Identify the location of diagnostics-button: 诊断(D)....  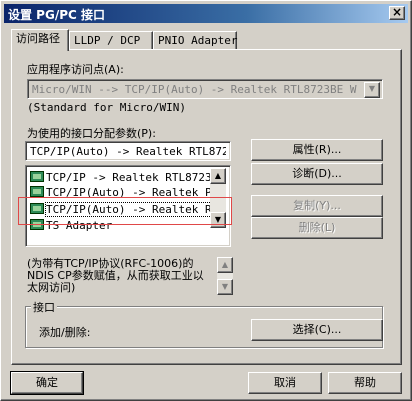
(317, 174).